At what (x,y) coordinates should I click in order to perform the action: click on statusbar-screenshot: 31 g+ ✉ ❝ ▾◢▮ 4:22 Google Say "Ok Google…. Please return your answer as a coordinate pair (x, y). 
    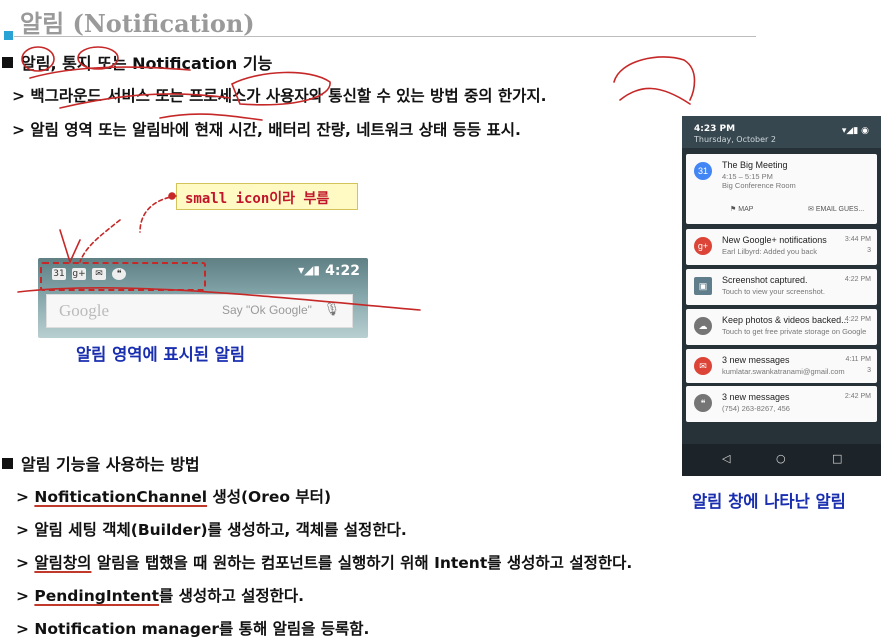
    Looking at the image, I should click on (203, 298).